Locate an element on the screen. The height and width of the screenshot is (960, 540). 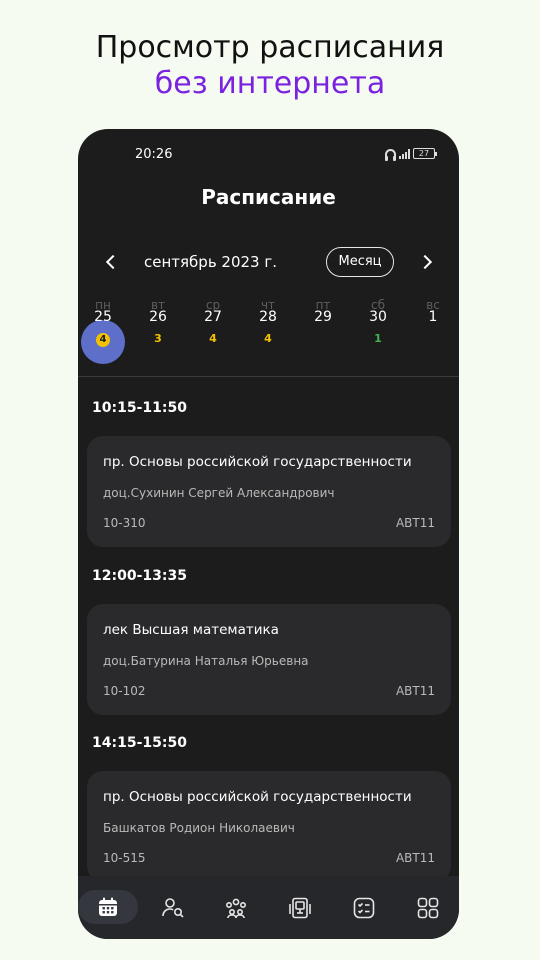
status-icons: 27 is located at coordinates (411, 154).